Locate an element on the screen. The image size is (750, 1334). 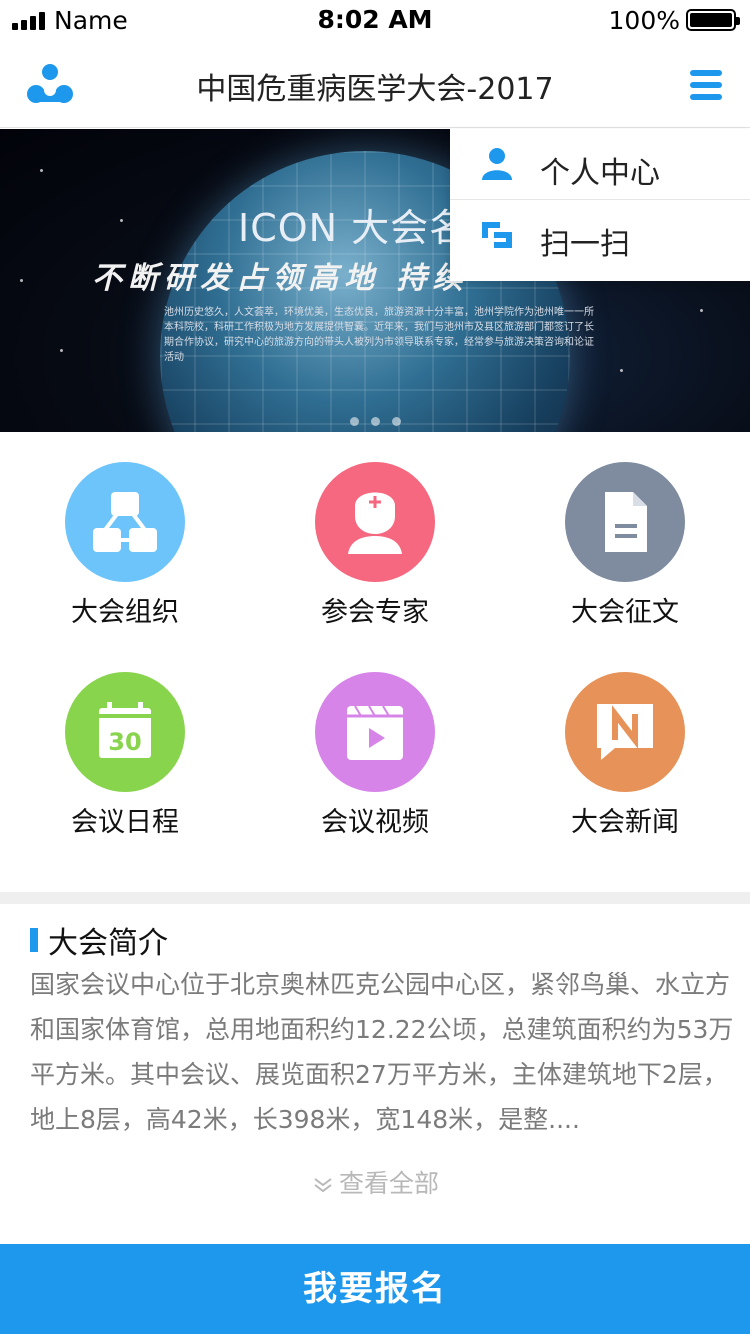
scan-icon is located at coordinates (497, 235).